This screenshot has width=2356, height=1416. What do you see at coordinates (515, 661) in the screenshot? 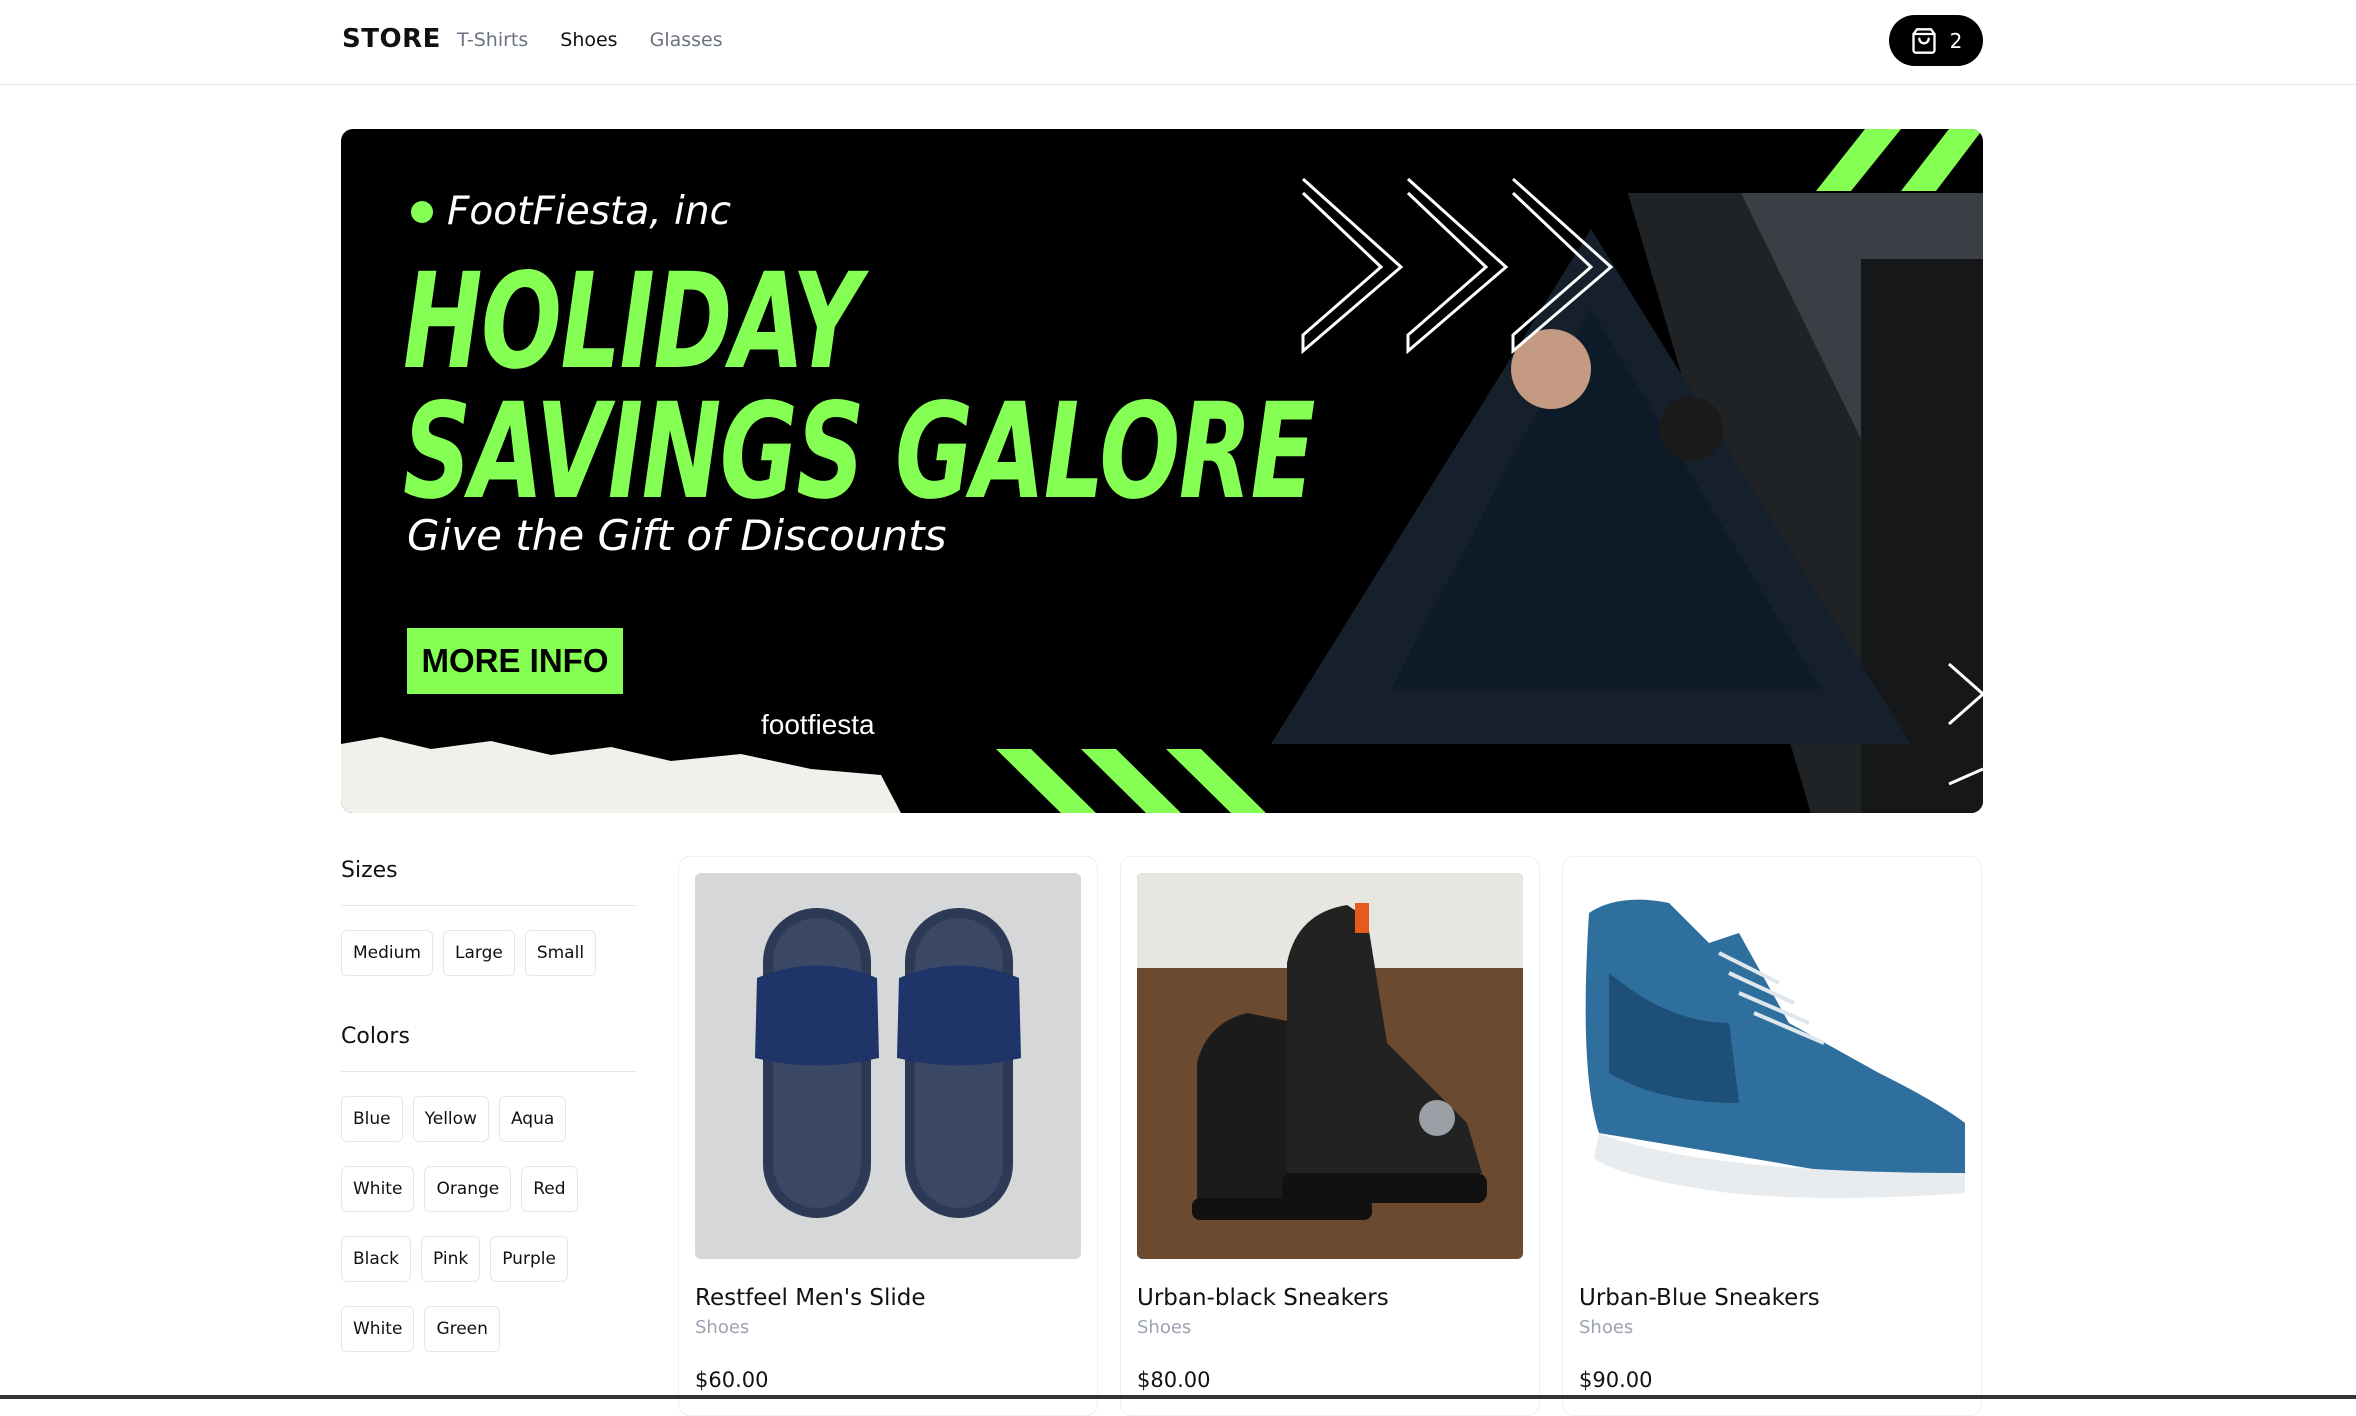
I see `more-info-button: MORE INFO` at bounding box center [515, 661].